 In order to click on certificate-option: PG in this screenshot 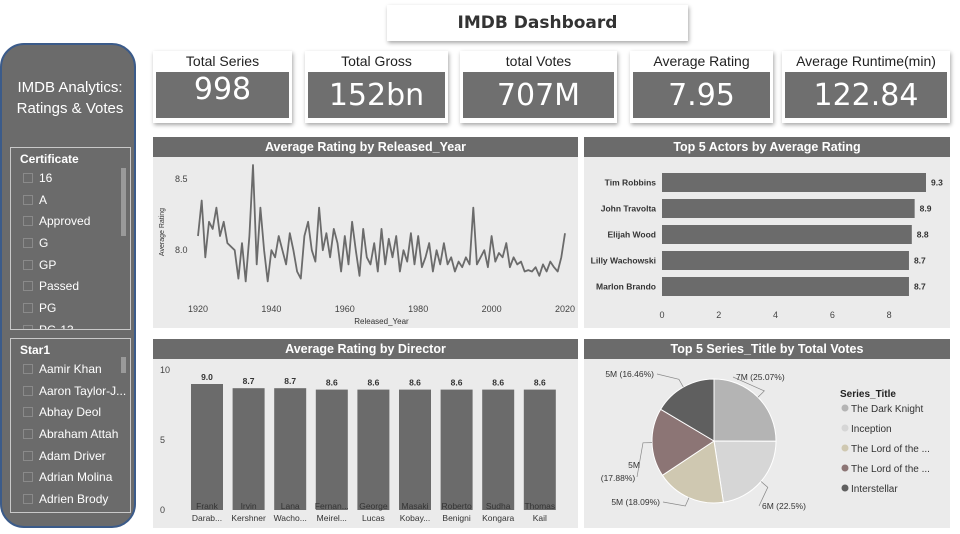, I will do `click(70, 308)`.